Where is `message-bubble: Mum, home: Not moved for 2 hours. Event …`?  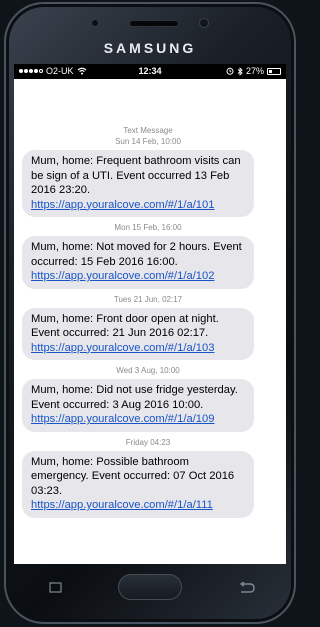 message-bubble: Mum, home: Not moved for 2 hours. Event … is located at coordinates (138, 262).